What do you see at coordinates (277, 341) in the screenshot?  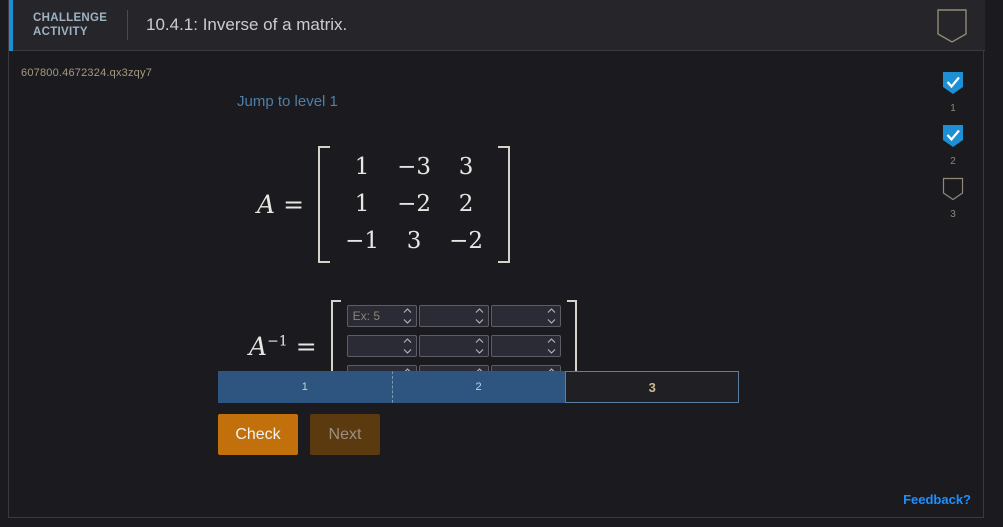 I see `matrix-inverse-exponent: −1` at bounding box center [277, 341].